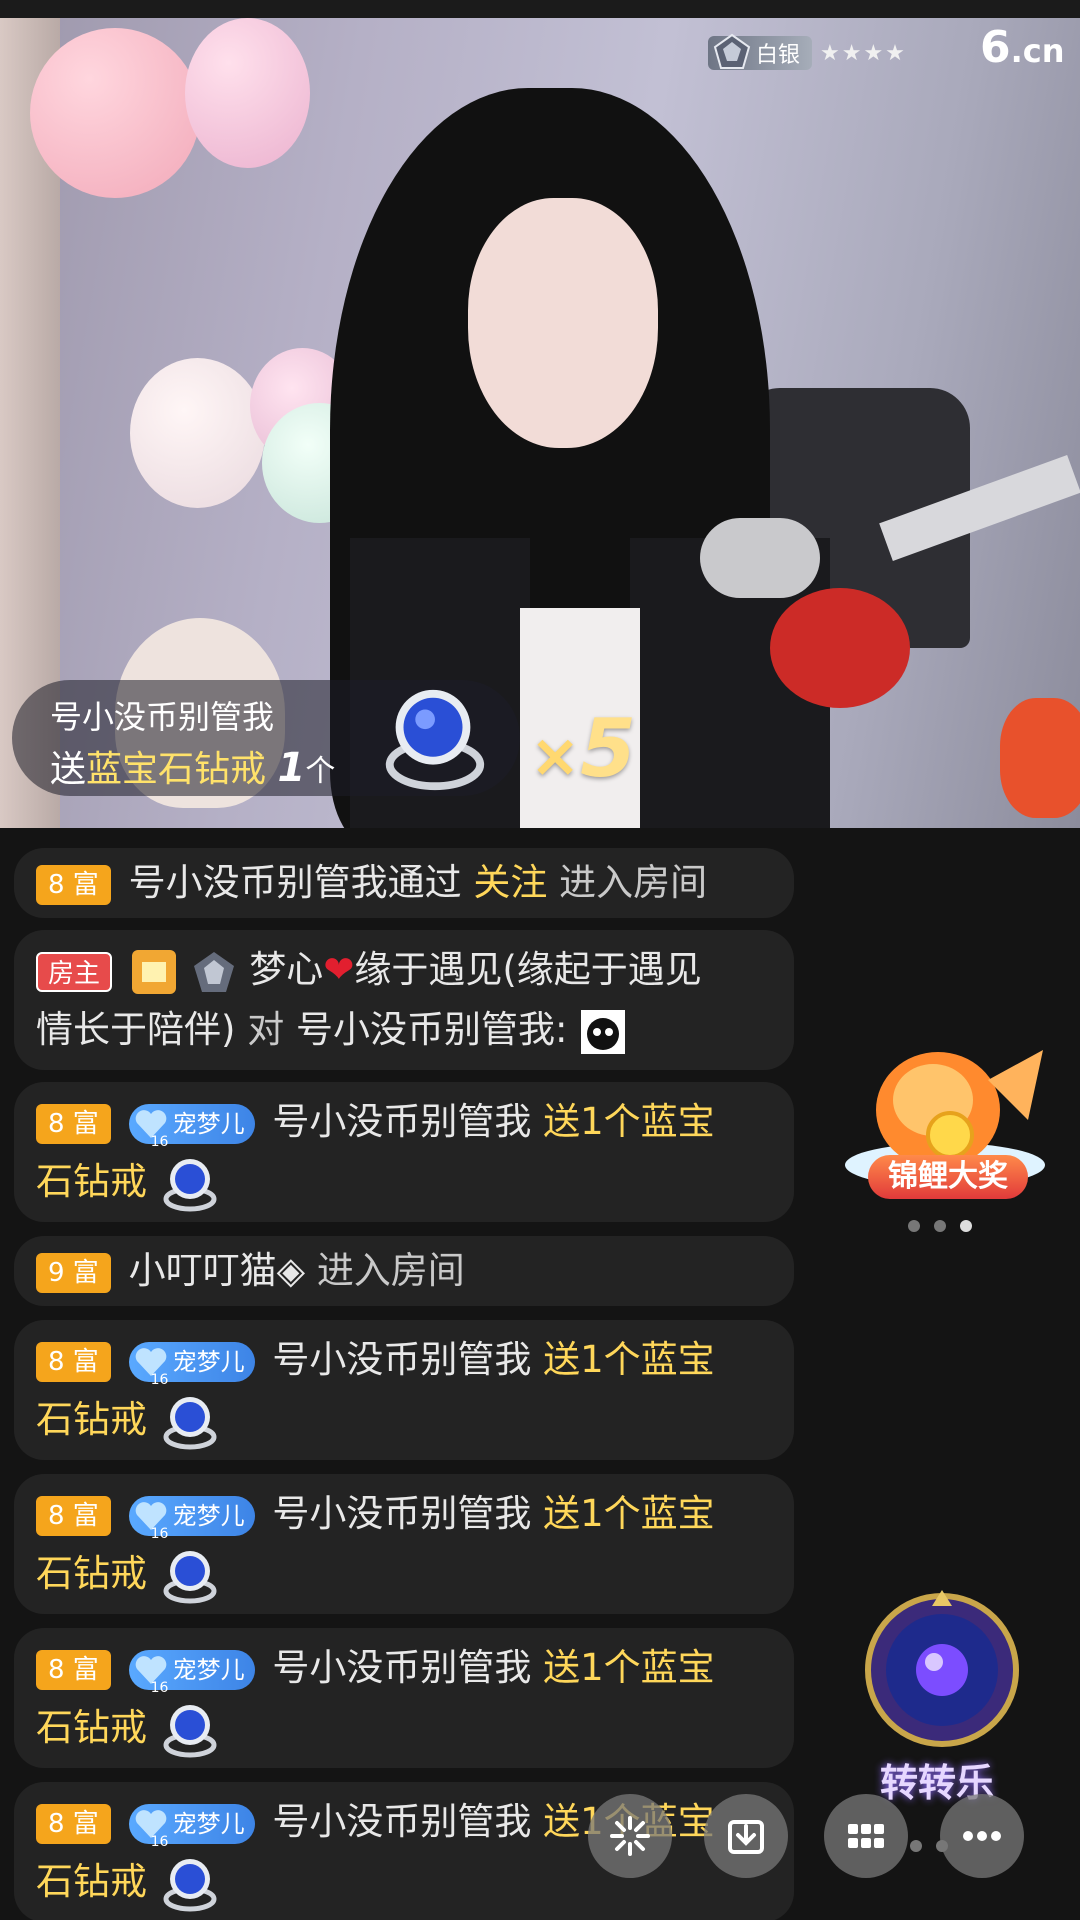 This screenshot has width=1080, height=1920. Describe the element at coordinates (320, 771) in the screenshot. I see `gift-unit: 个` at that location.